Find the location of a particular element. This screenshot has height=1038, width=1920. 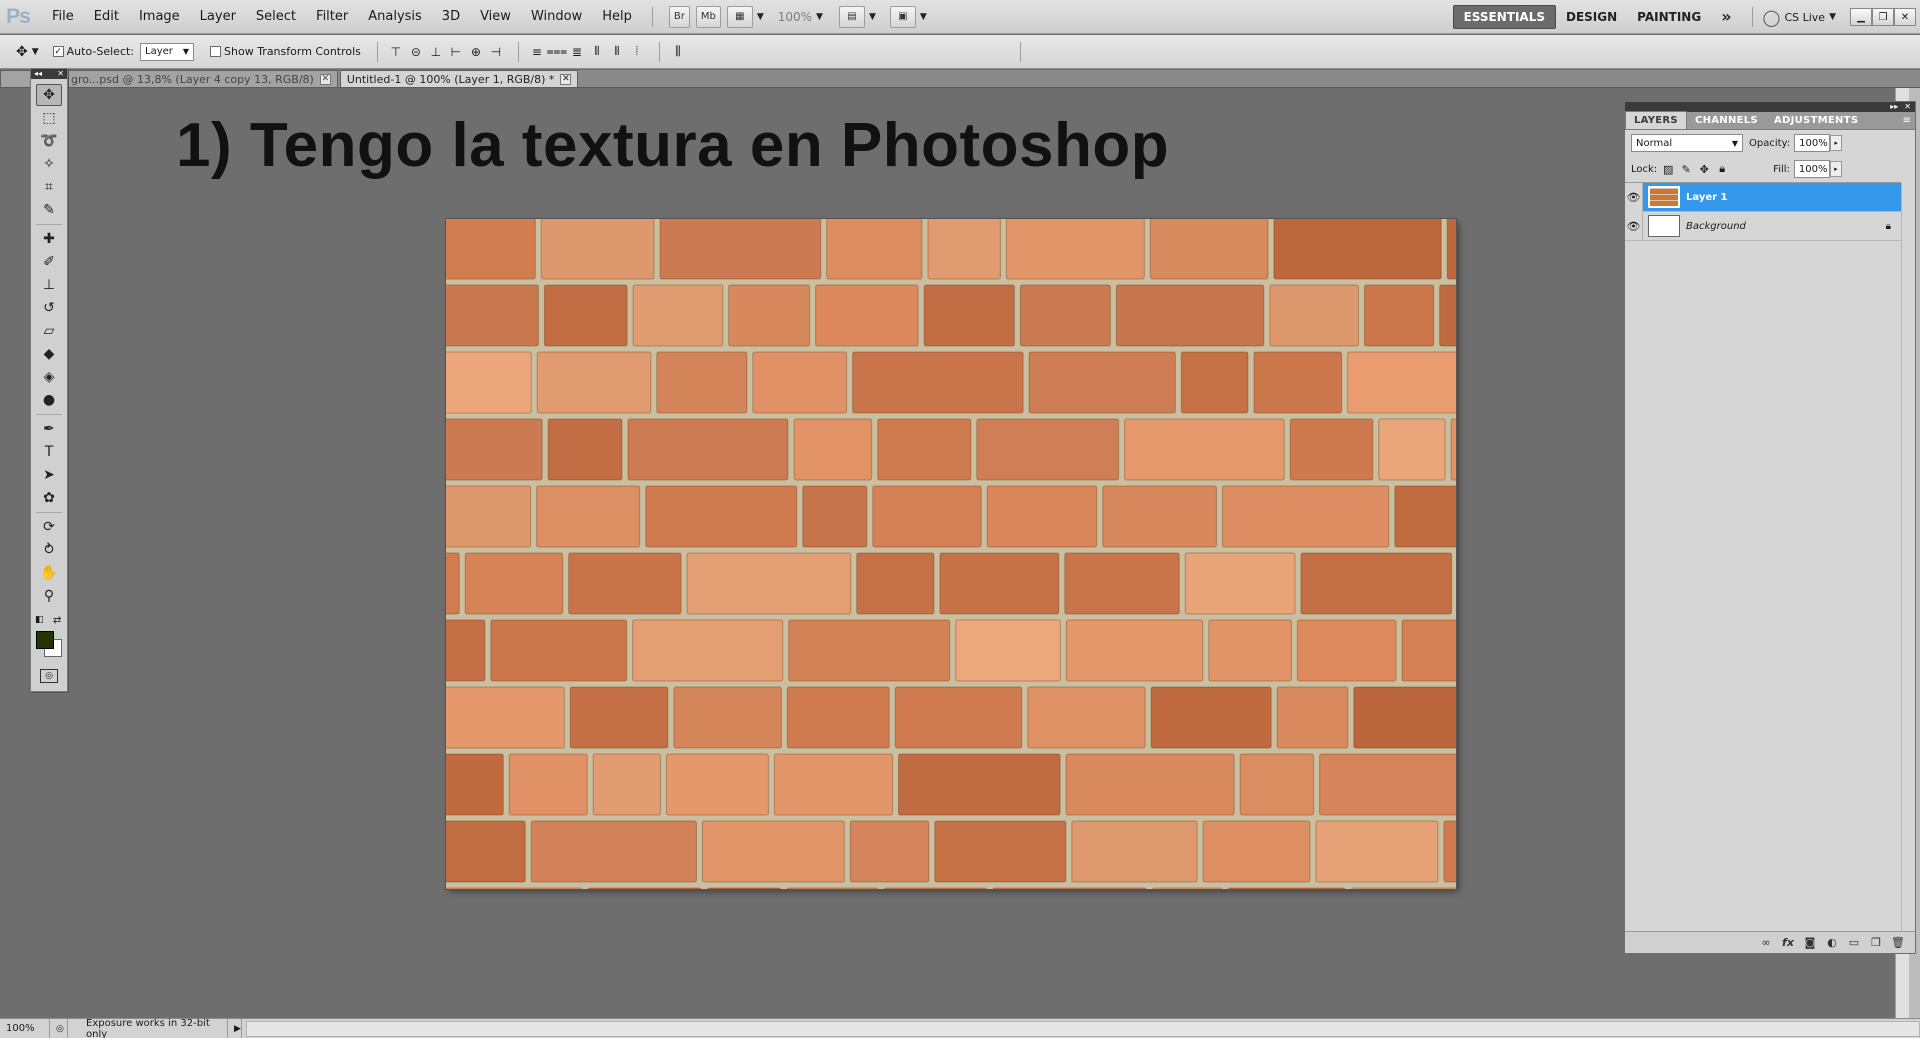

crop-tool-icon: ⌗ is located at coordinates (49, 187).